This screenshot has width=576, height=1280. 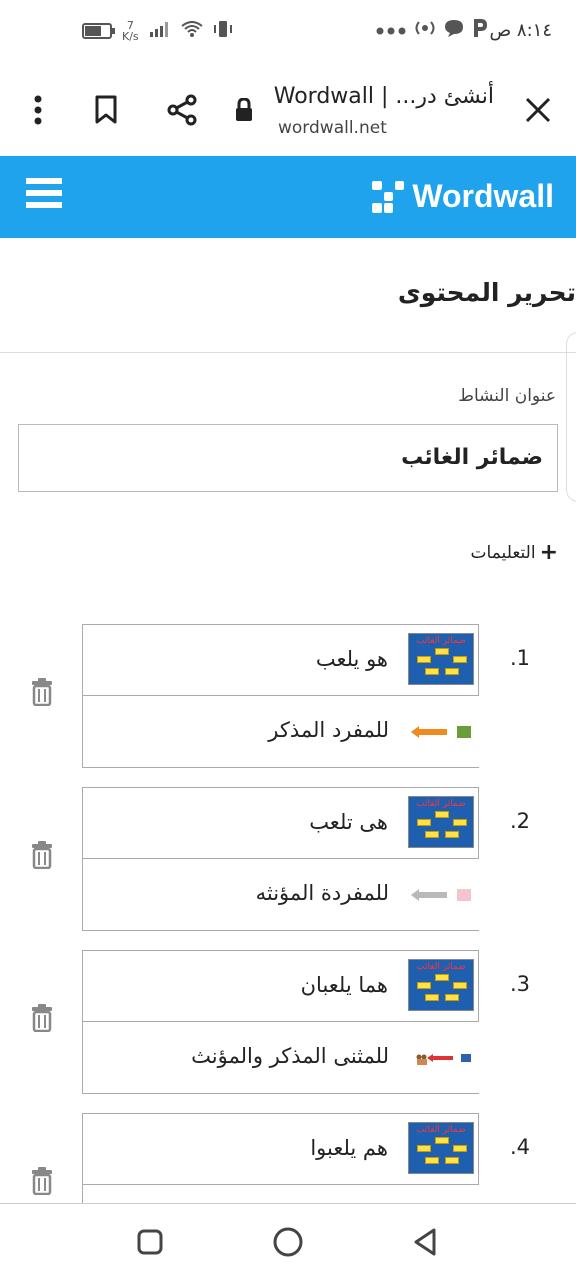 What do you see at coordinates (290, 1056) in the screenshot?
I see `item-answer-text: للمثنى المذكر والمؤنث` at bounding box center [290, 1056].